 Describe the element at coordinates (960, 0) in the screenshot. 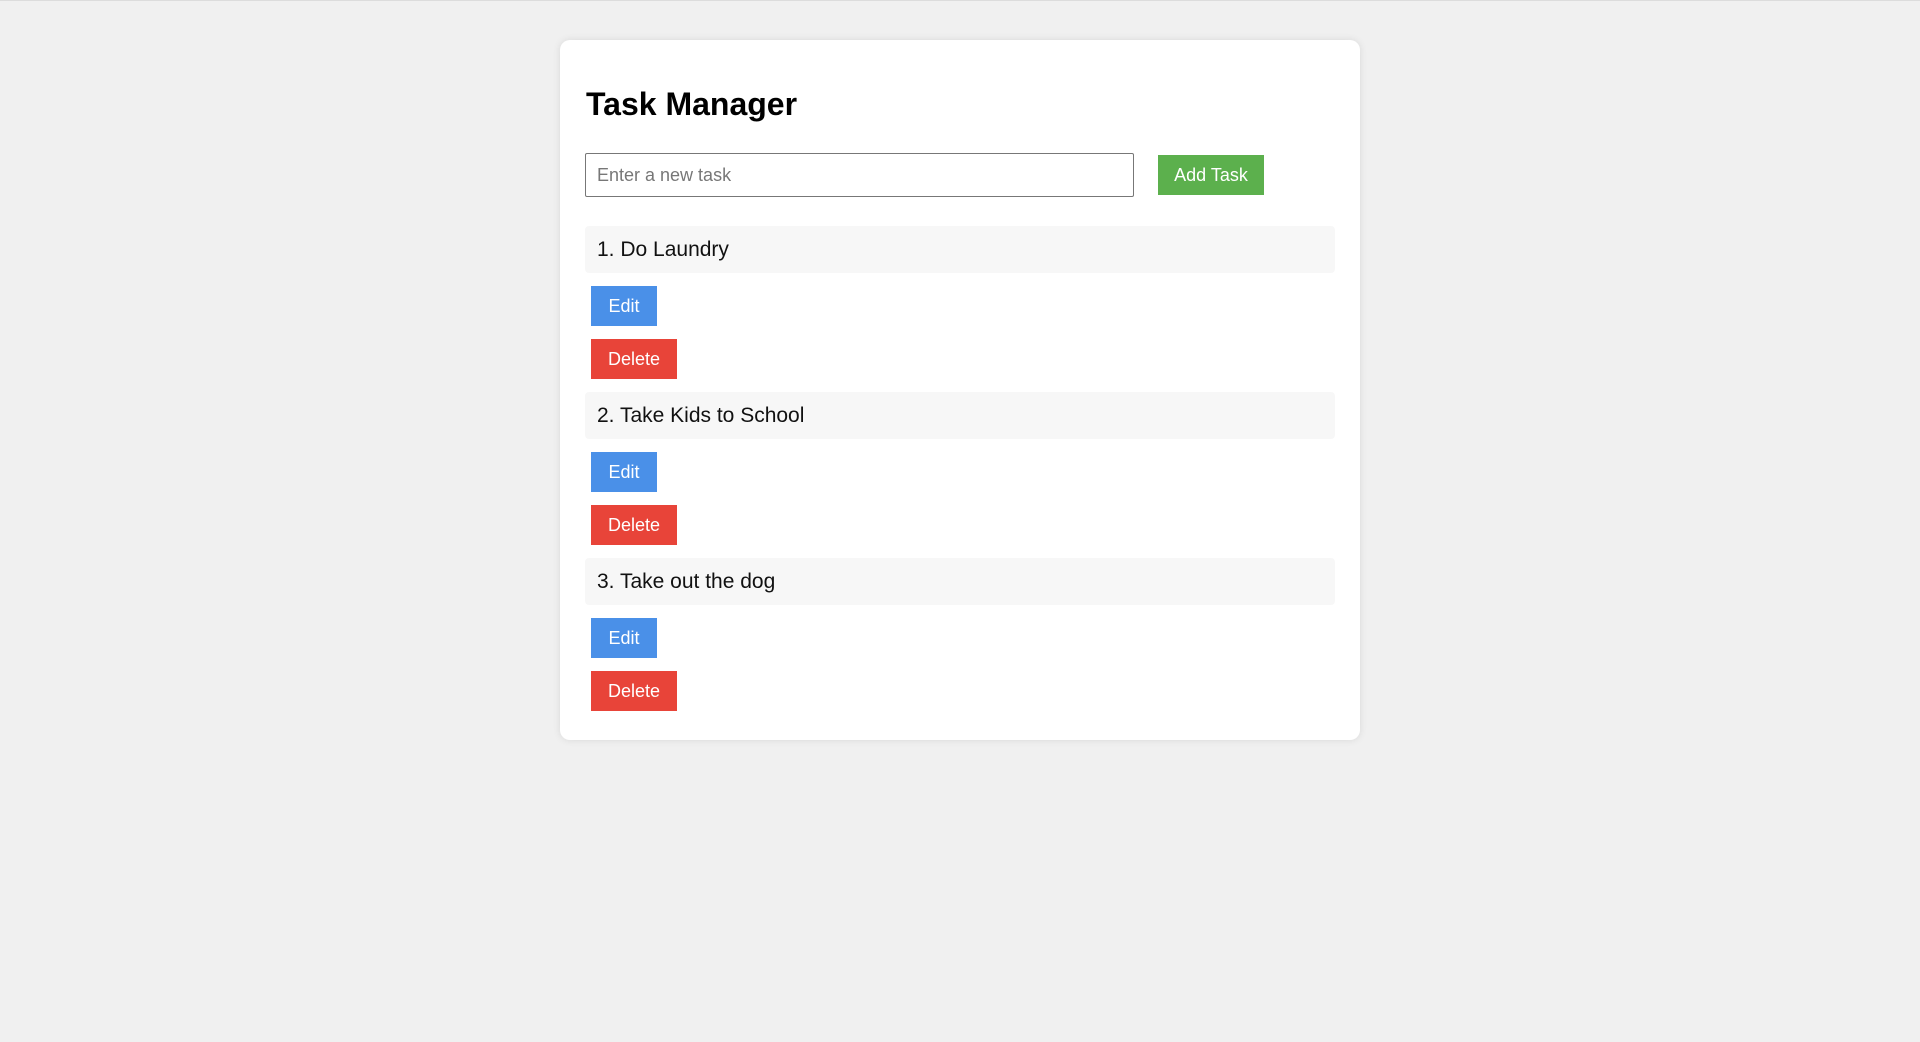

I see `top-border` at that location.